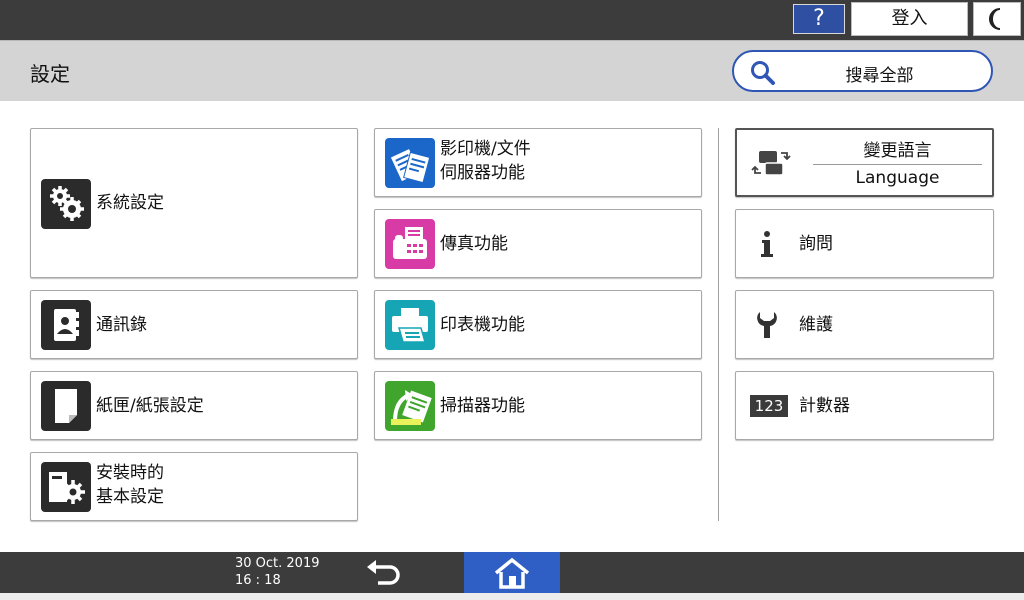 The width and height of the screenshot is (1024, 600). I want to click on paper-icon, so click(66, 406).